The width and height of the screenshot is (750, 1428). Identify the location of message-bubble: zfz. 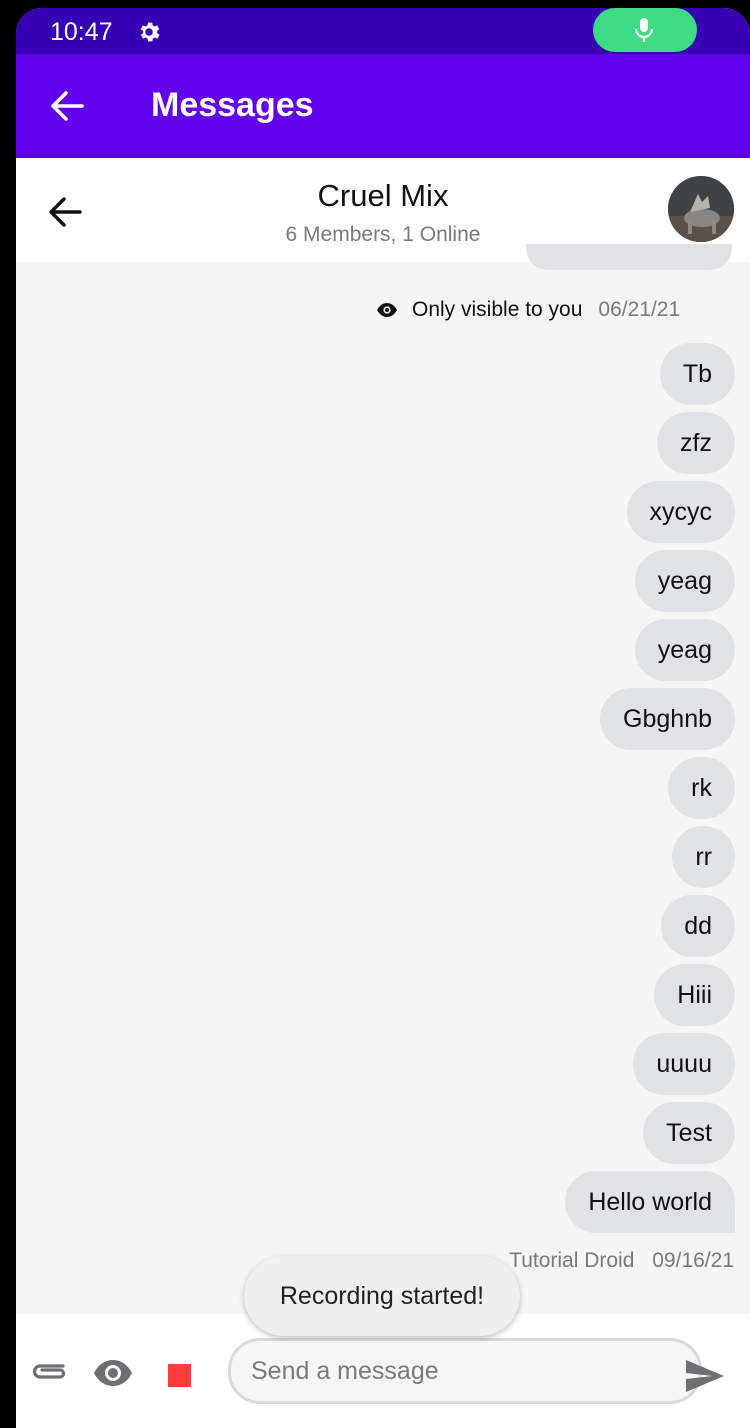
(696, 443).